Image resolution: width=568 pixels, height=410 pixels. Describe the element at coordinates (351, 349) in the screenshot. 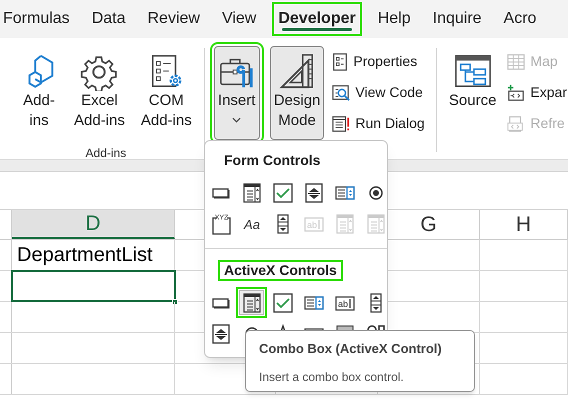

I see `tooltip-title: Combo Box (ActiveX Control)` at that location.